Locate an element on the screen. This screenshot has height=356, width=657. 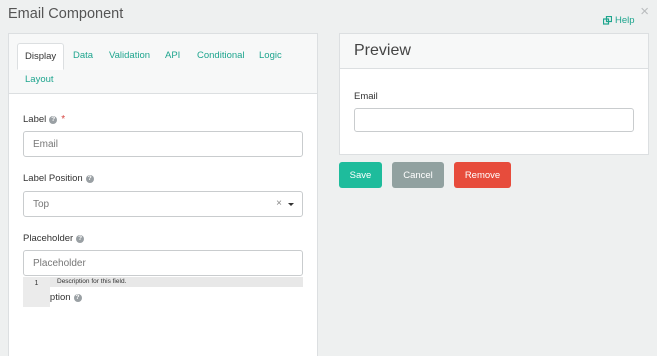
external-link-icon is located at coordinates (607, 20).